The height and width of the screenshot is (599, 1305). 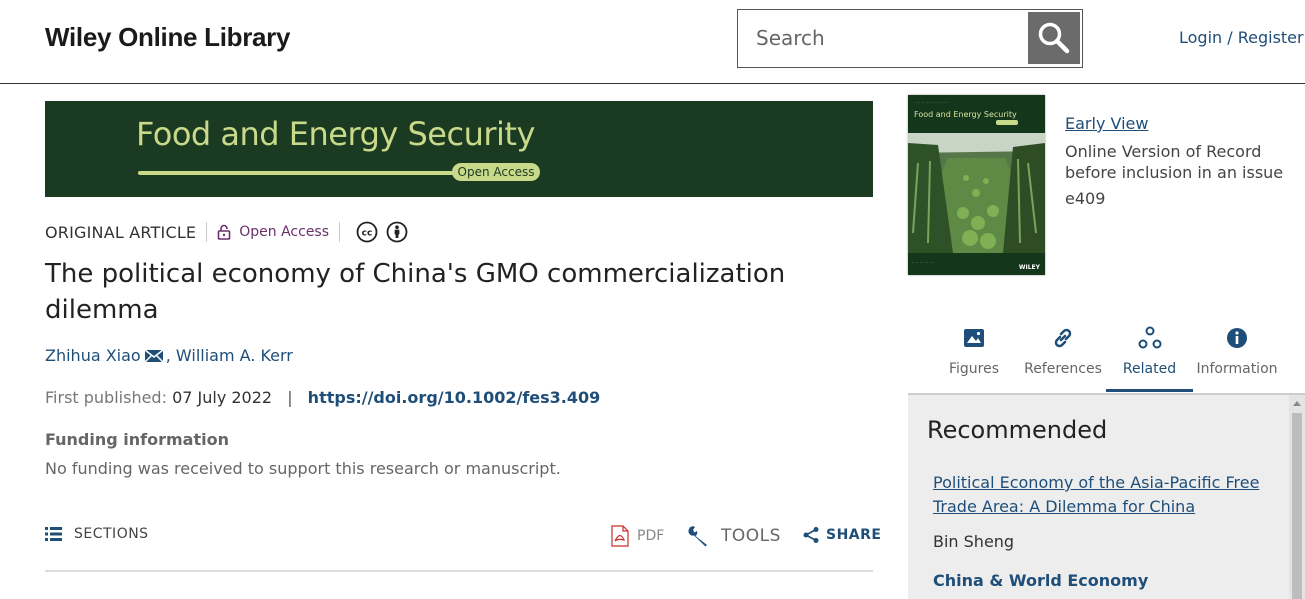 What do you see at coordinates (1149, 357) in the screenshot?
I see `tab-related: Related` at bounding box center [1149, 357].